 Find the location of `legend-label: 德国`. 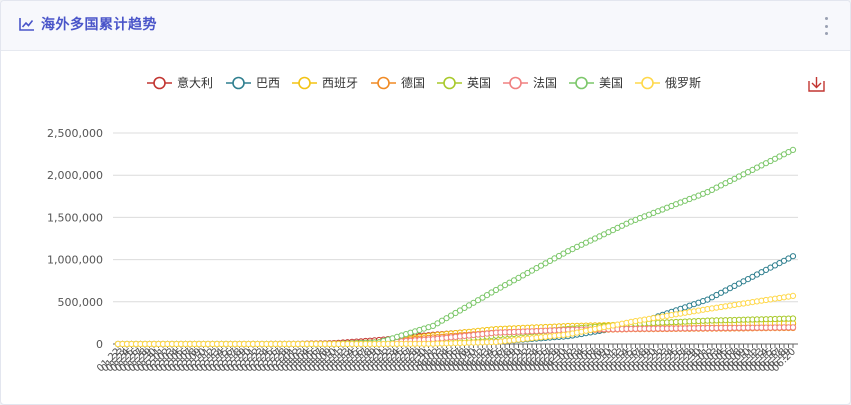

legend-label: 德国 is located at coordinates (413, 82).